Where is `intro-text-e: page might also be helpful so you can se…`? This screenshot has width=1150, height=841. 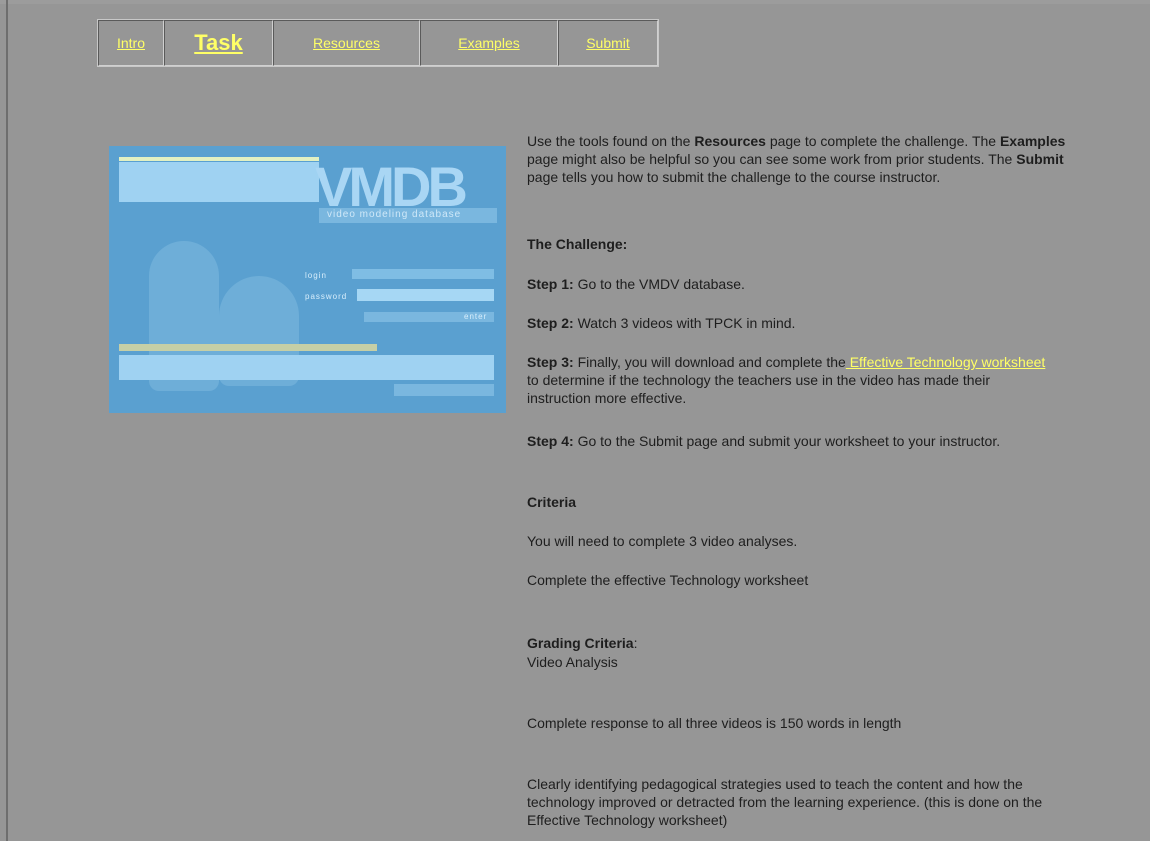
intro-text-e: page might also be helpful so you can se… is located at coordinates (772, 159).